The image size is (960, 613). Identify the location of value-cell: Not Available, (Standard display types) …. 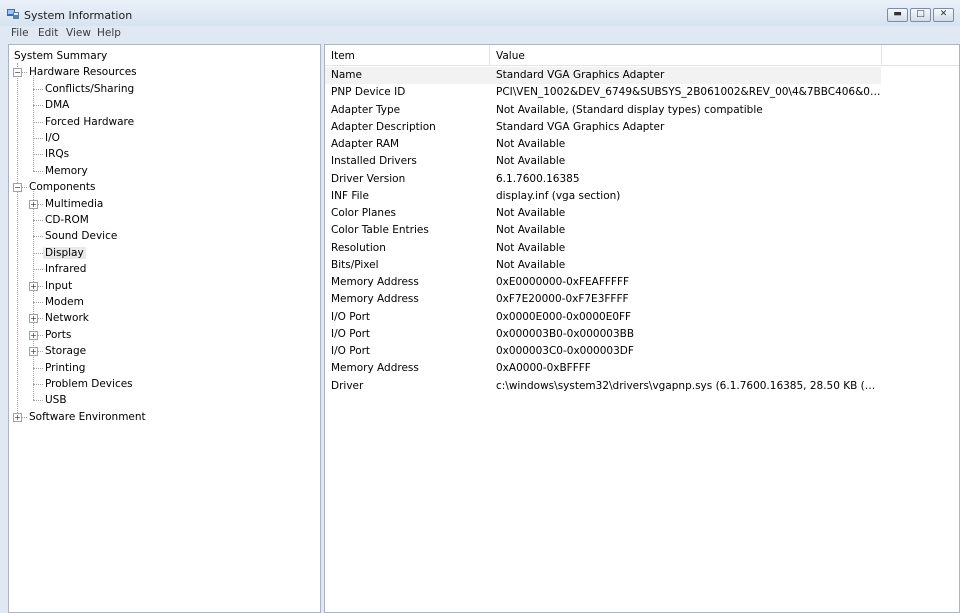
(629, 109).